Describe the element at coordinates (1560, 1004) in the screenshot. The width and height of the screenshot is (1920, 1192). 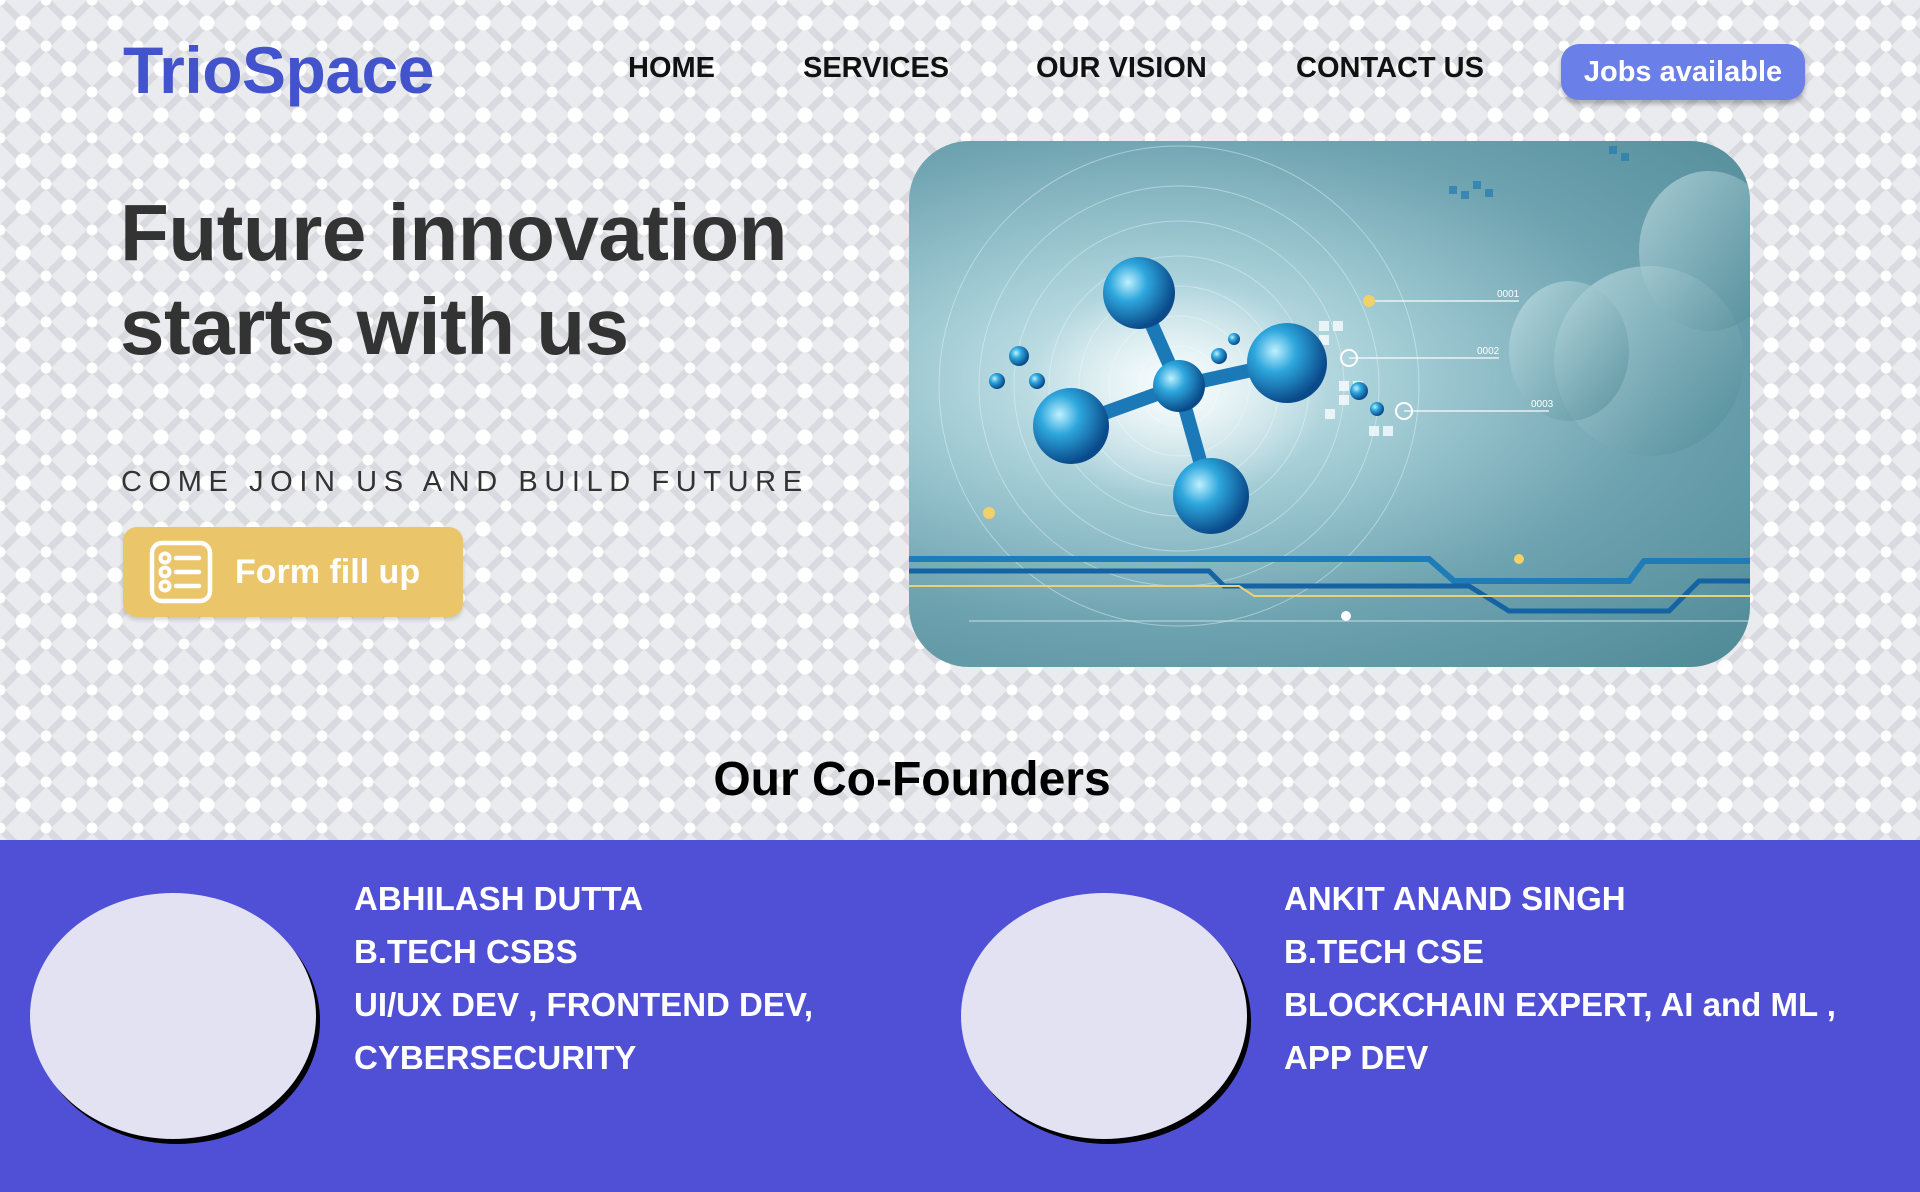
I see `founder-2-skills: BLOCKCHAIN EXPERT, AI and ML ,` at that location.